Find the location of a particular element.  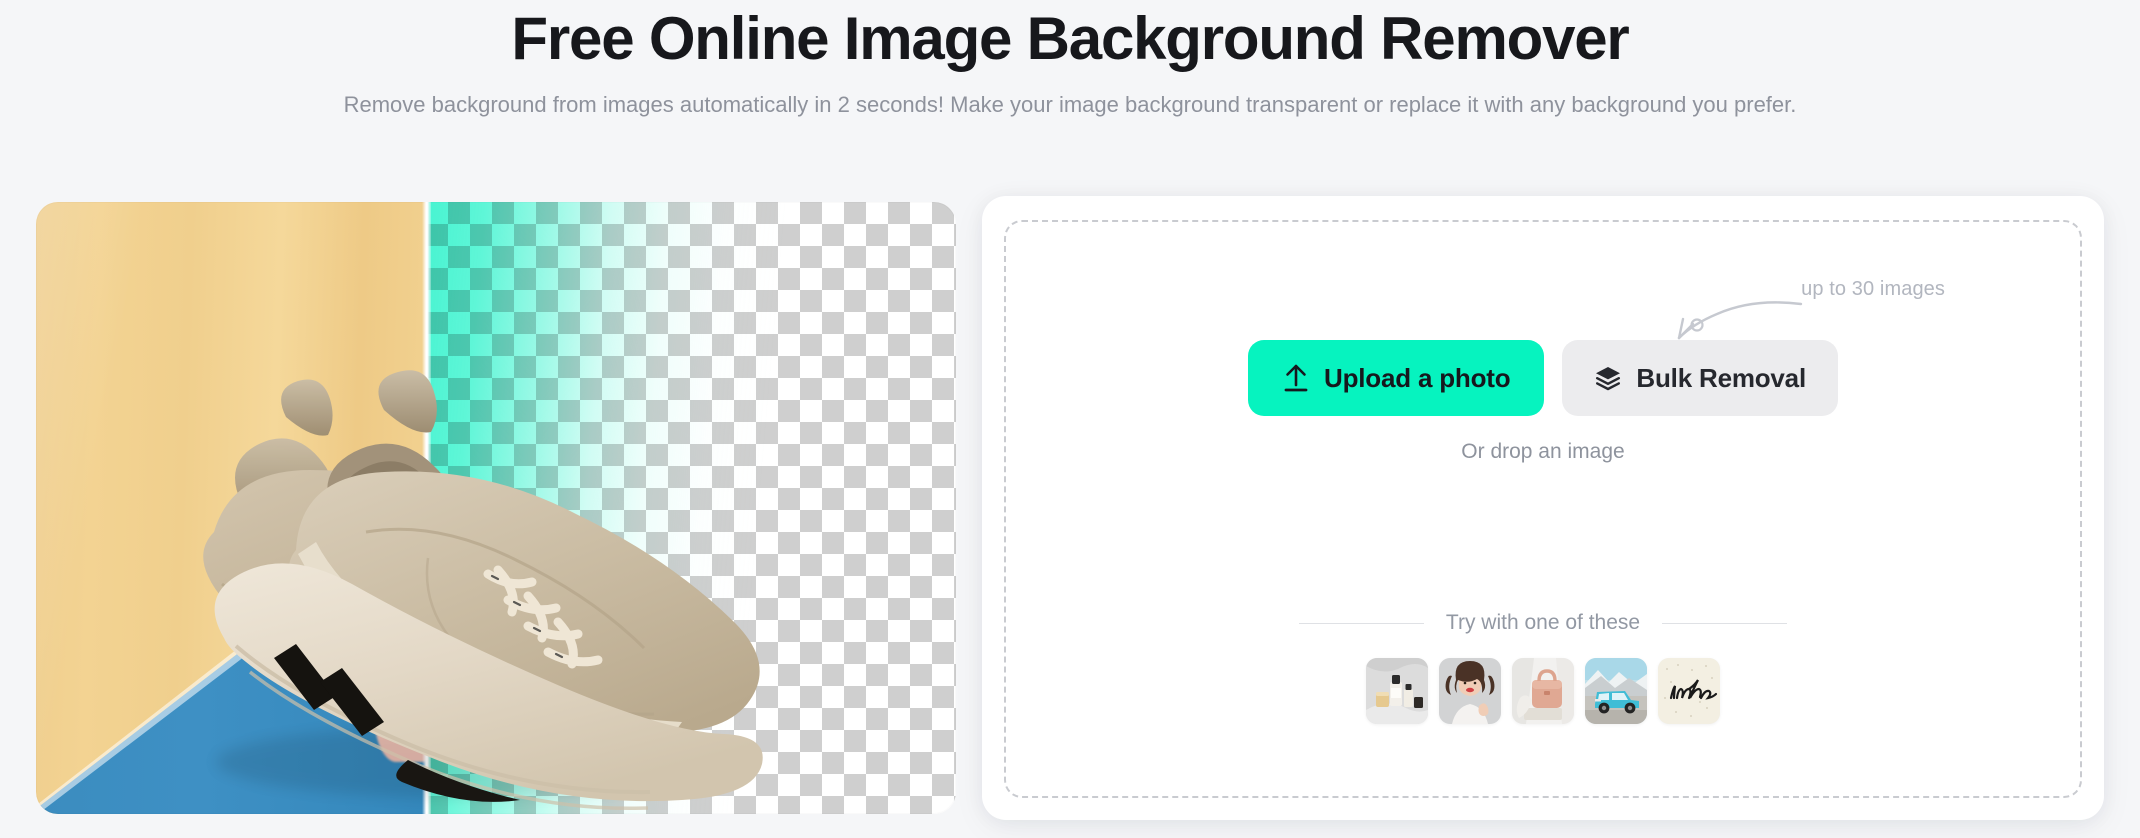

sample-car-icon is located at coordinates (1616, 691).